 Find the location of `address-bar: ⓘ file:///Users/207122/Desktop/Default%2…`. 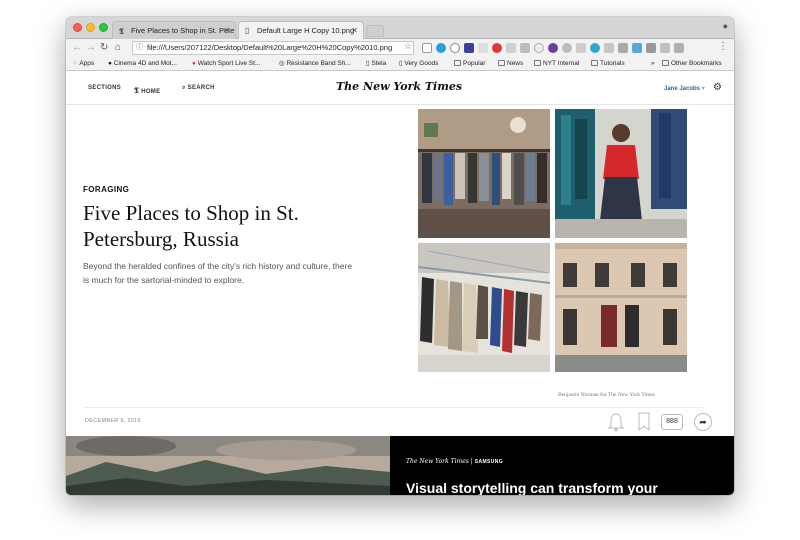

address-bar: ⓘ file:///Users/207122/Desktop/Default%2… is located at coordinates (273, 48).